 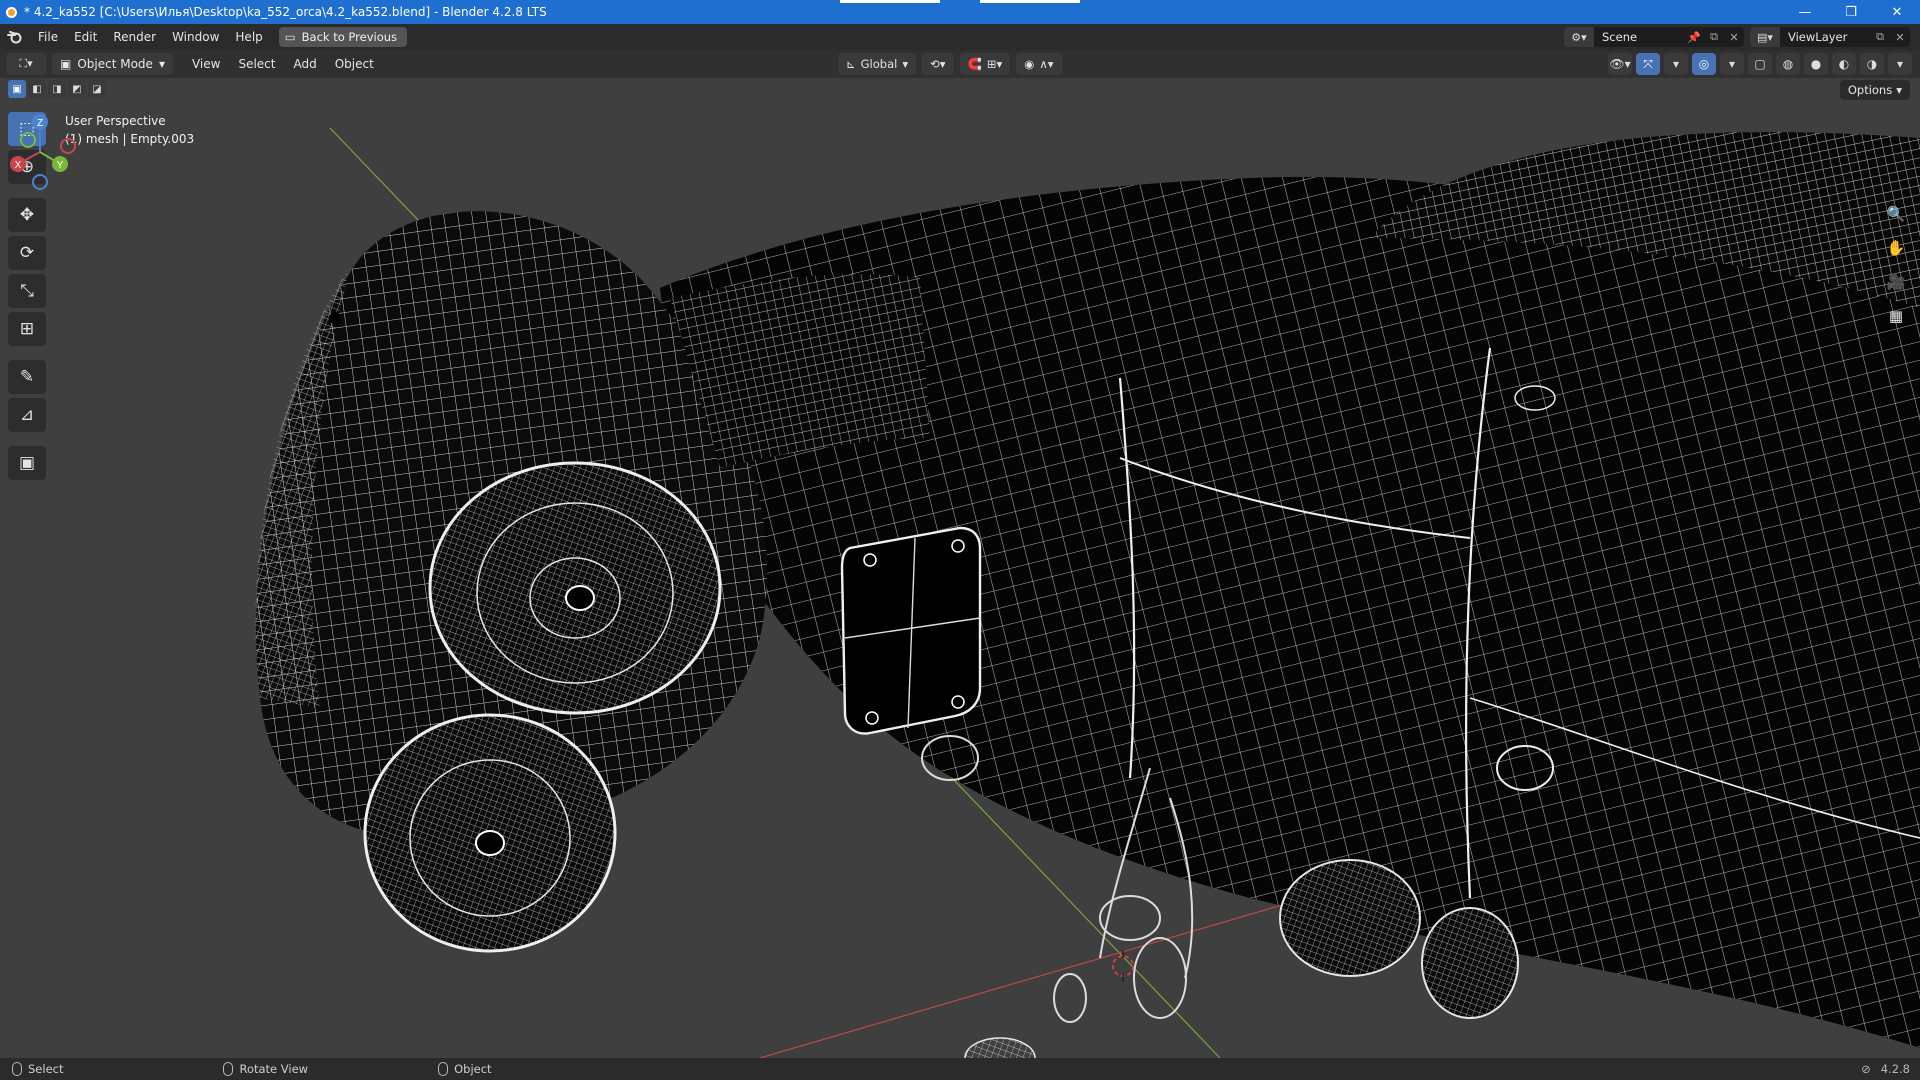 I want to click on version-info: ⊘ 4.2.8, so click(x=1885, y=1069).